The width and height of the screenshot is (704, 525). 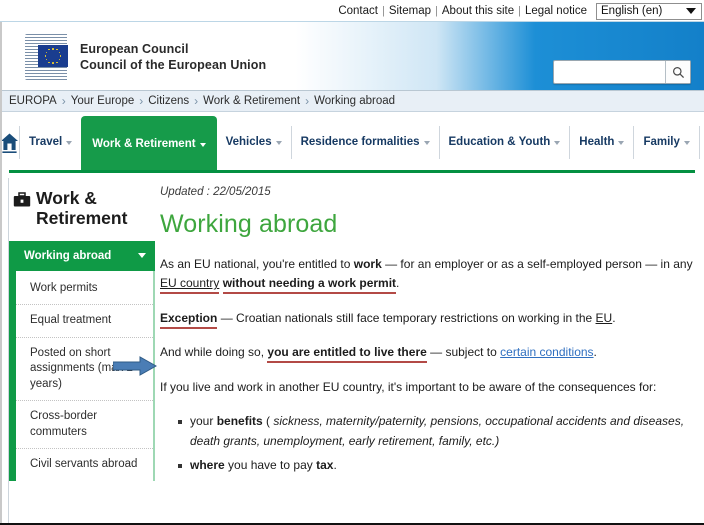 I want to click on language-selector: English (en), so click(x=649, y=11).